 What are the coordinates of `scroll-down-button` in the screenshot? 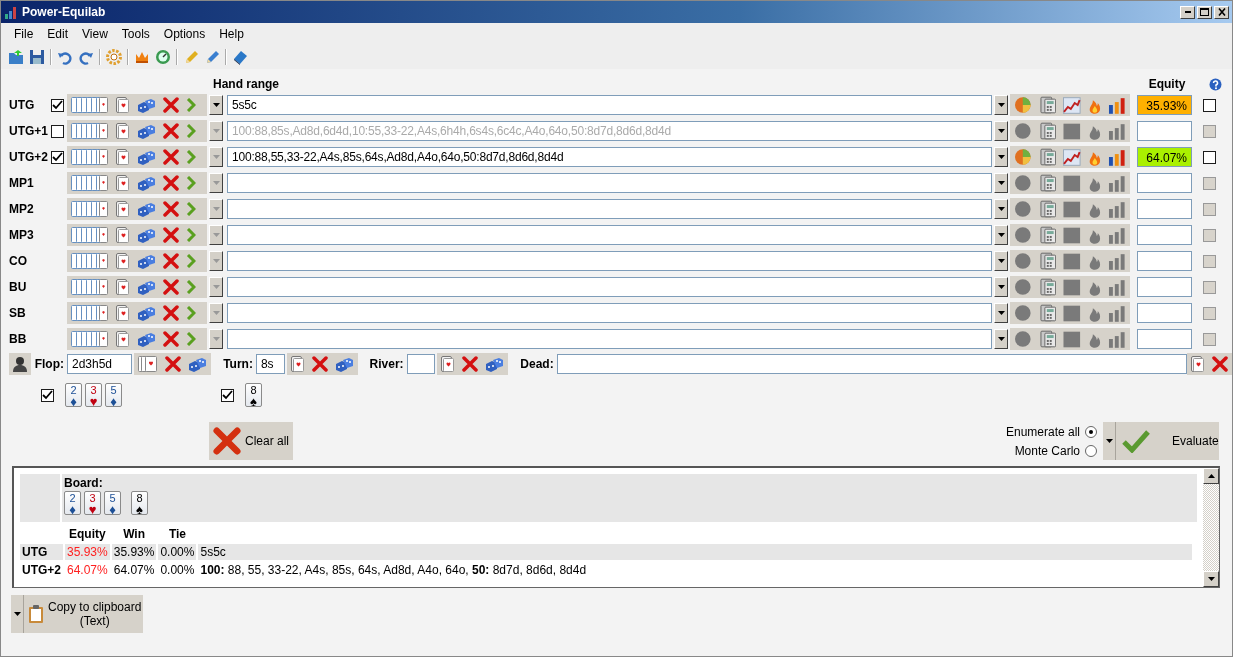 It's located at (1211, 579).